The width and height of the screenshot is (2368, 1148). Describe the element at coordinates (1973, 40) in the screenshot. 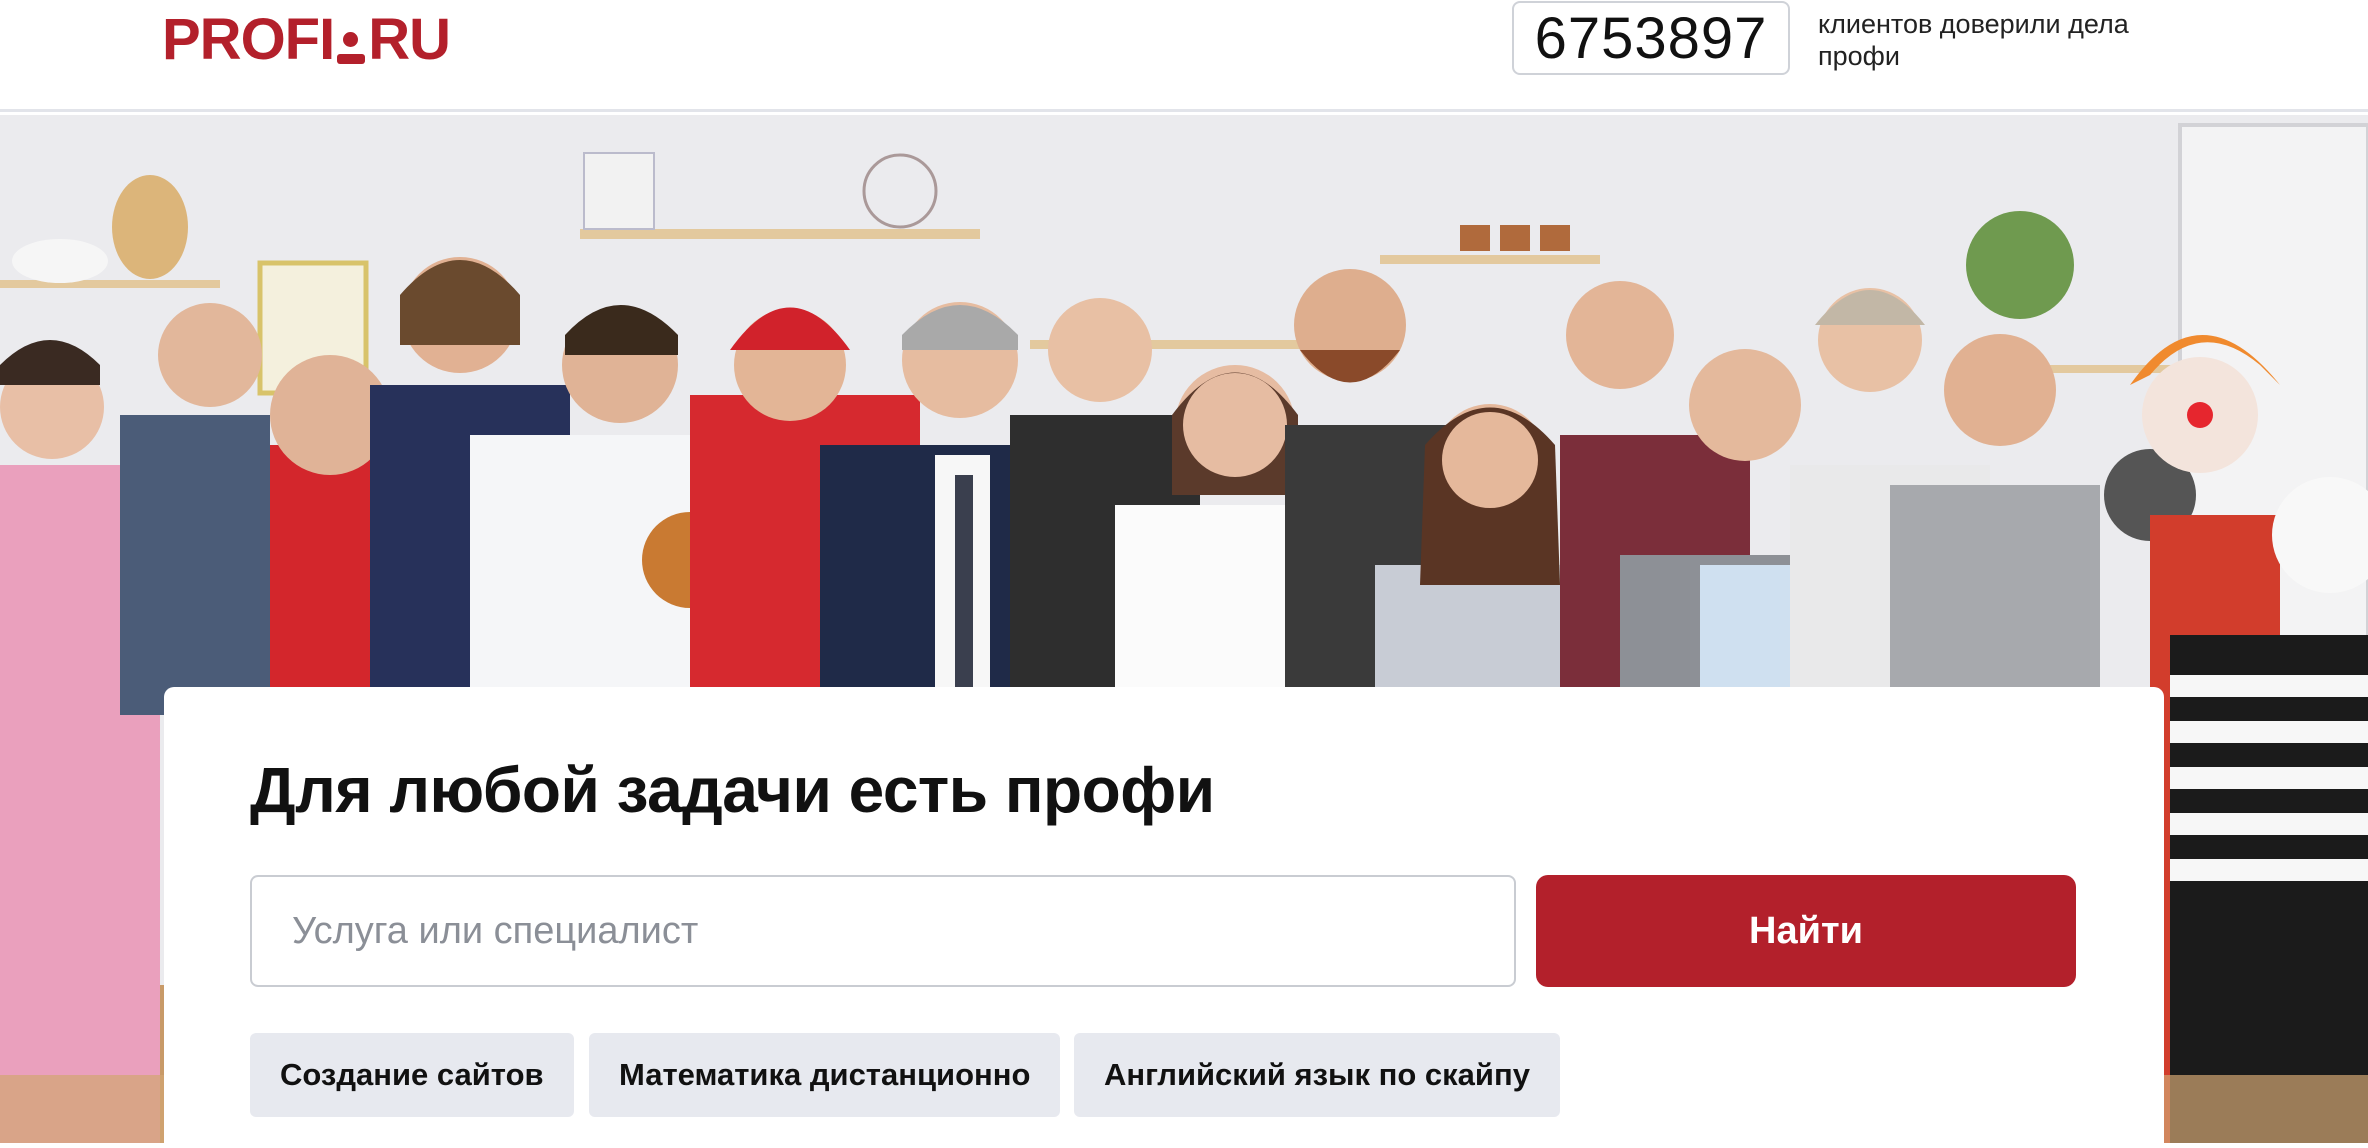

I see `clients-counter-caption: клиентов доверили дела профи` at that location.